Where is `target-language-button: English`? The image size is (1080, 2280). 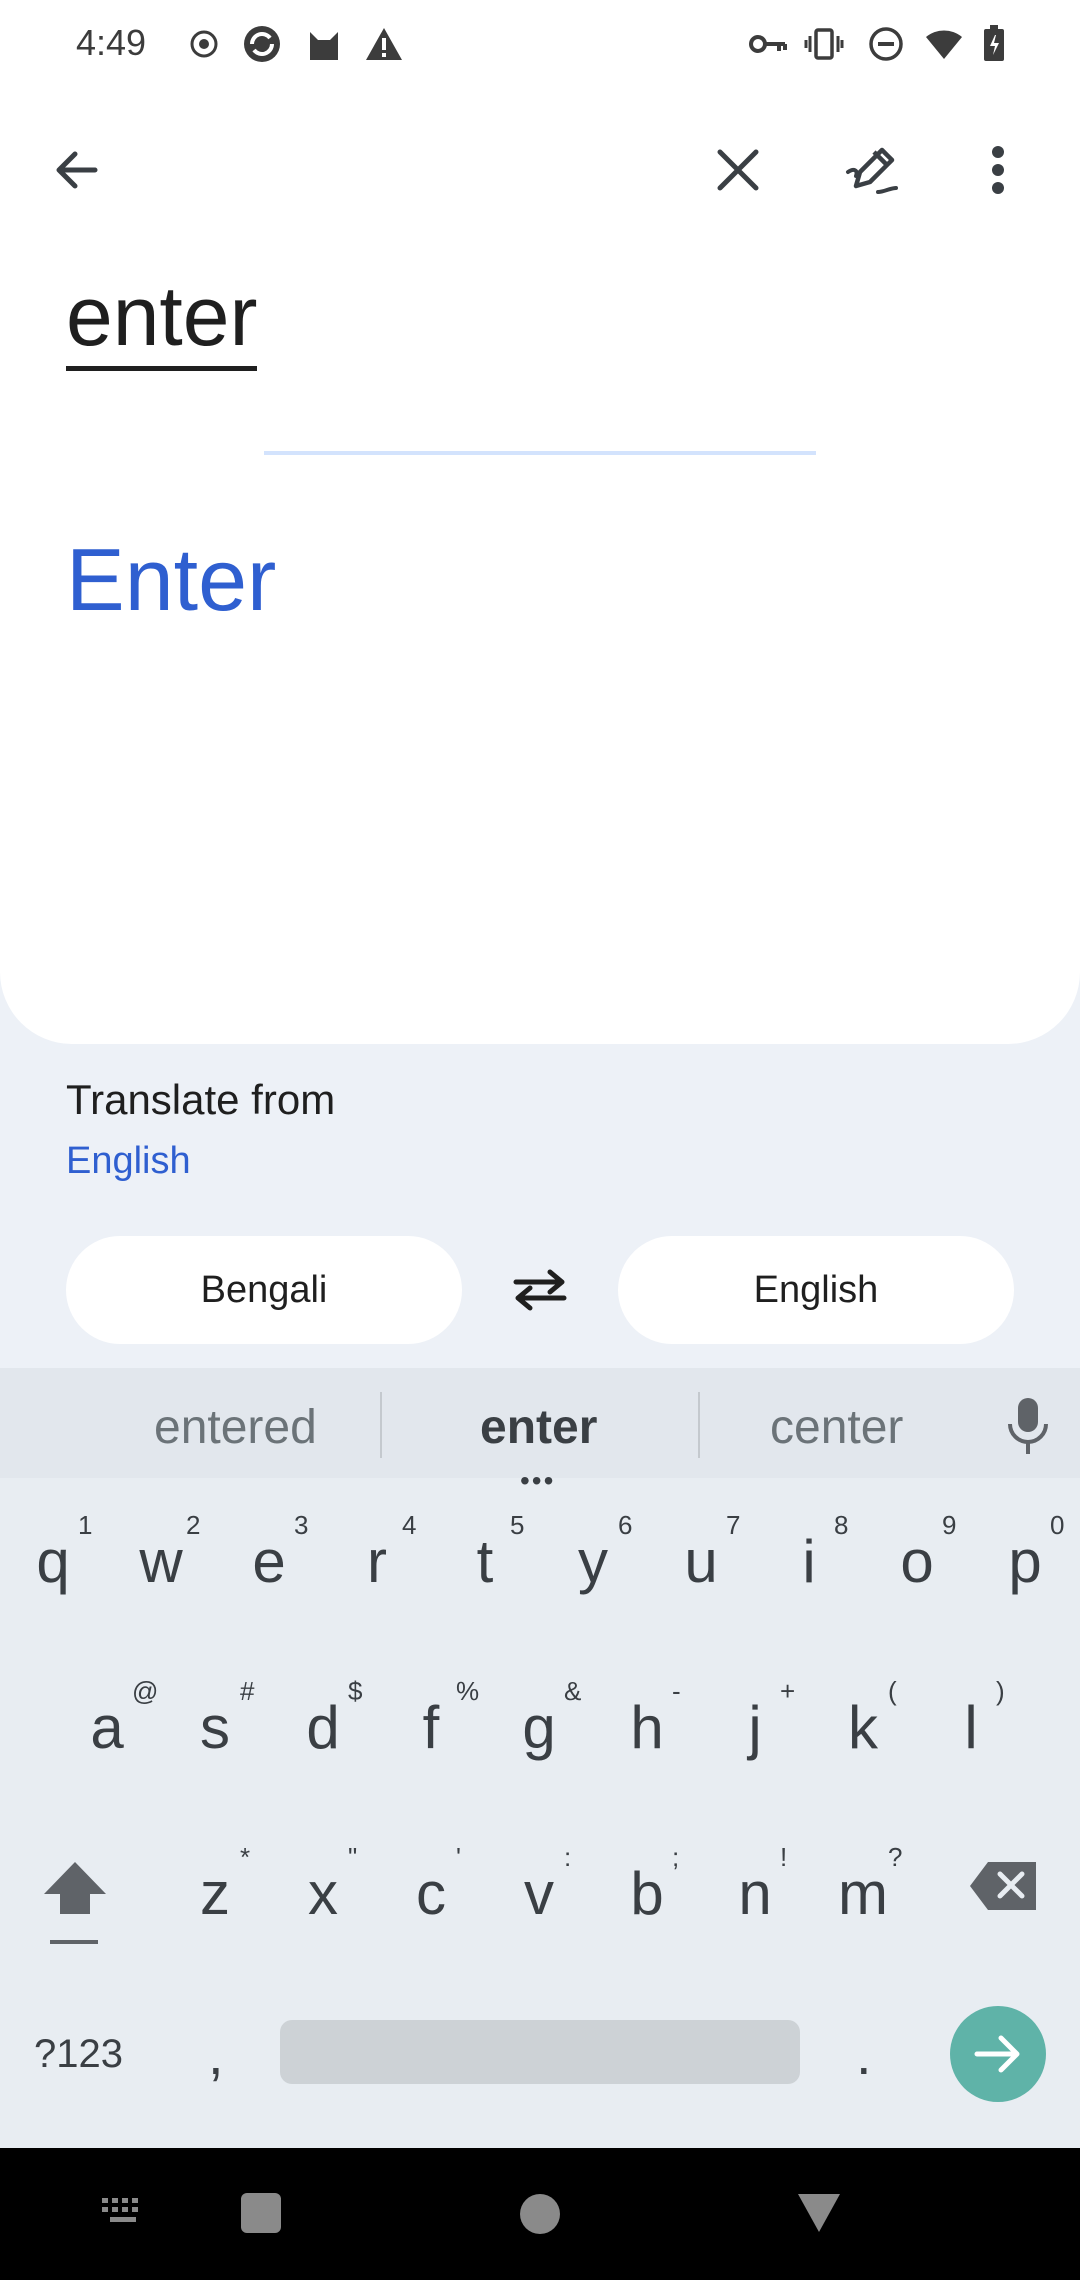
target-language-button: English is located at coordinates (816, 1290).